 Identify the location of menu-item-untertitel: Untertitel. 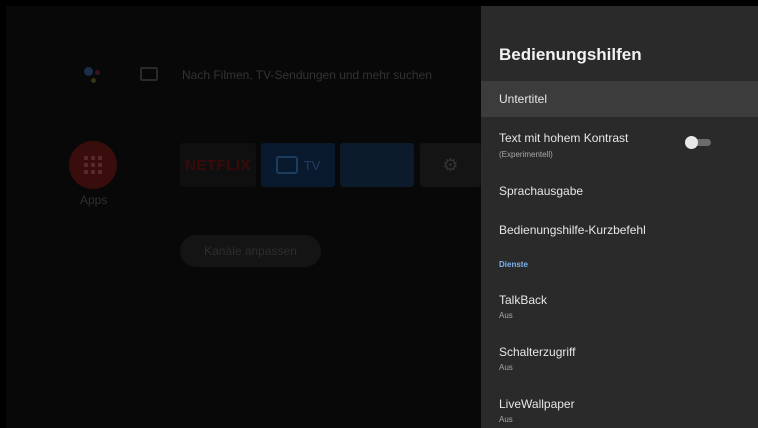
(619, 99).